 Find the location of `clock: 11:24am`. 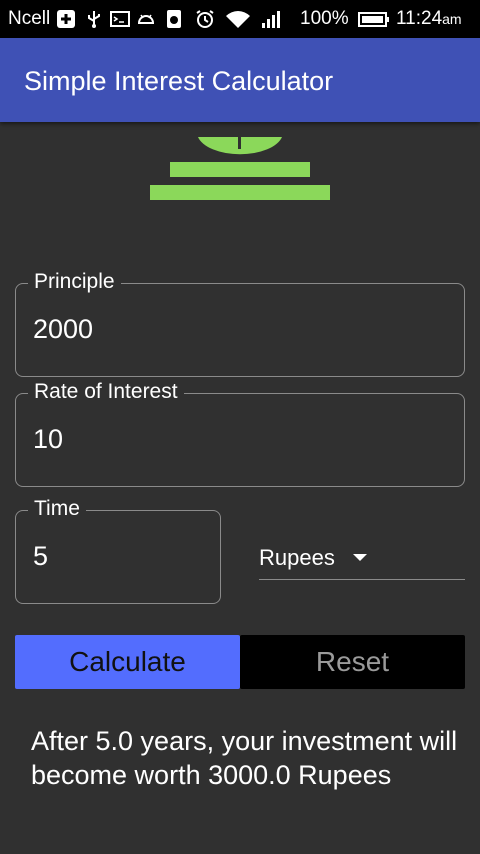

clock: 11:24am is located at coordinates (429, 19).